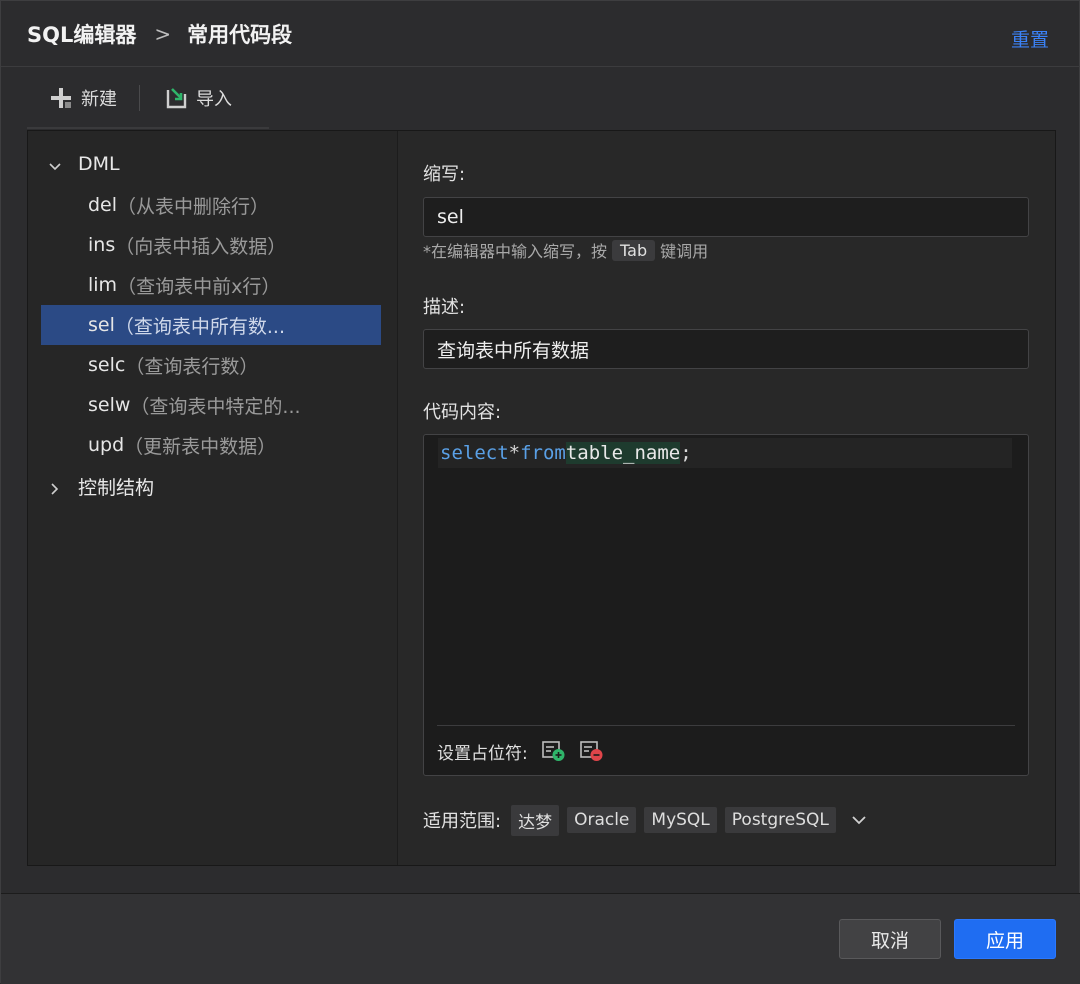 This screenshot has width=1080, height=984. I want to click on plus-icon, so click(61, 98).